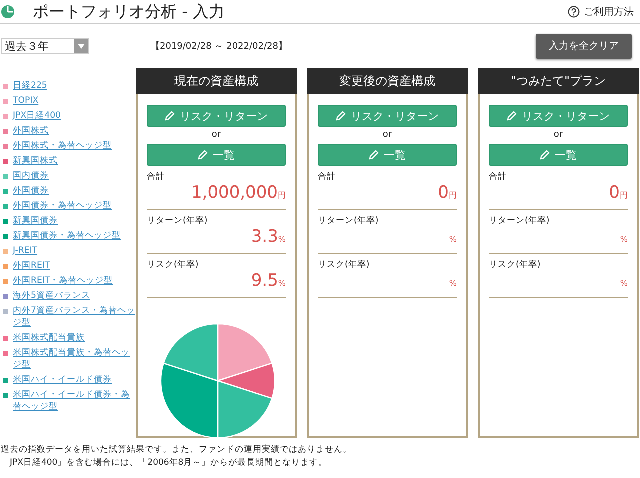  I want to click on asset-link: 外国債券, so click(31, 191).